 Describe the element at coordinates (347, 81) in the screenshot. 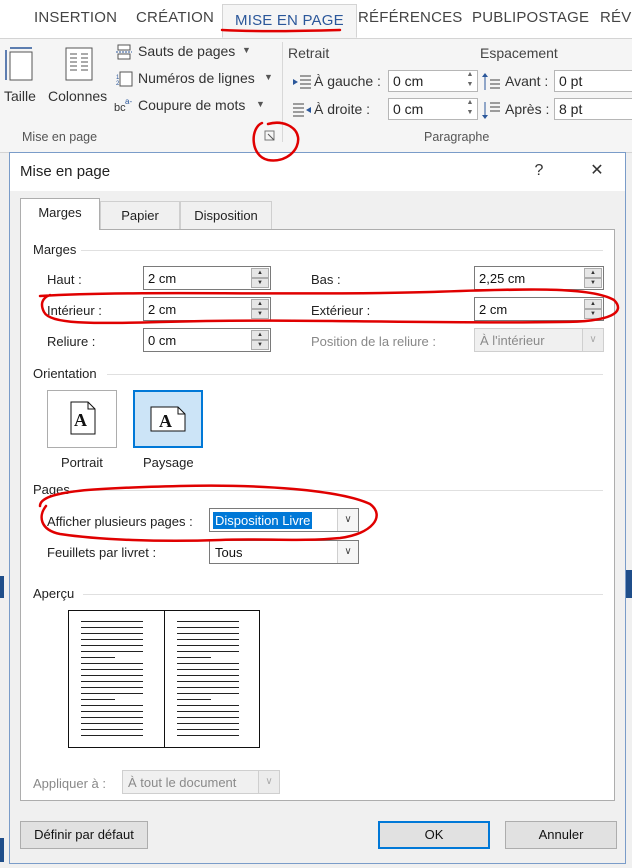

I see `gauche-label: À gauche :` at that location.